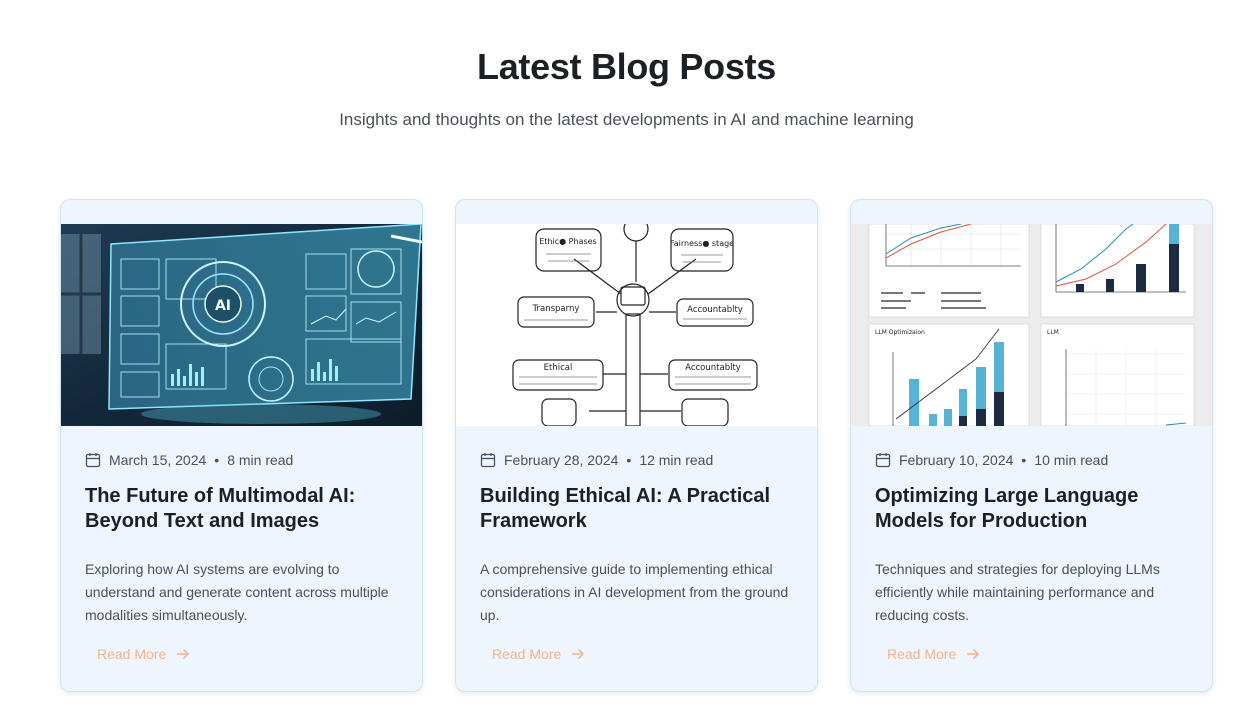 This screenshot has height=723, width=1253. I want to click on diagram-label: Transparny, so click(556, 309).